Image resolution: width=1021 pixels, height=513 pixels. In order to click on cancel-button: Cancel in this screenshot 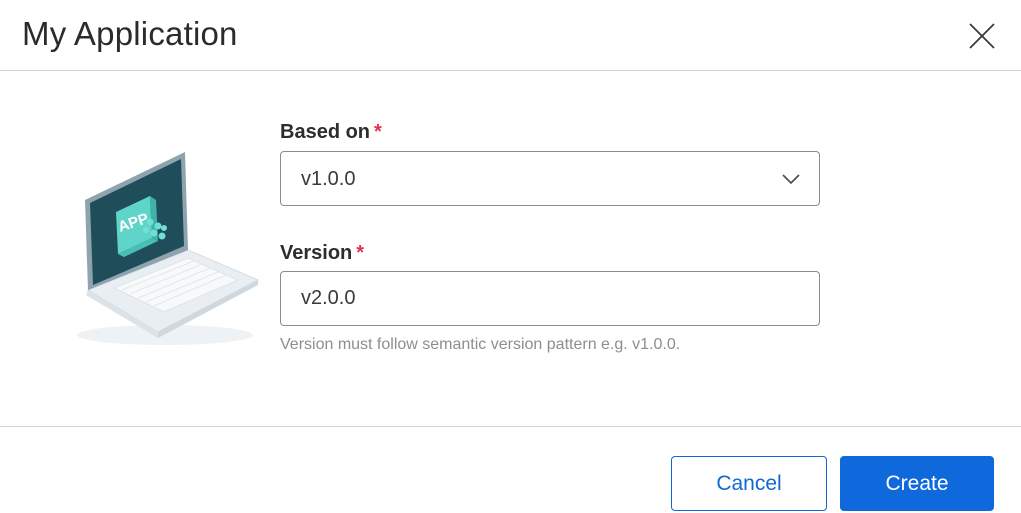, I will do `click(749, 483)`.